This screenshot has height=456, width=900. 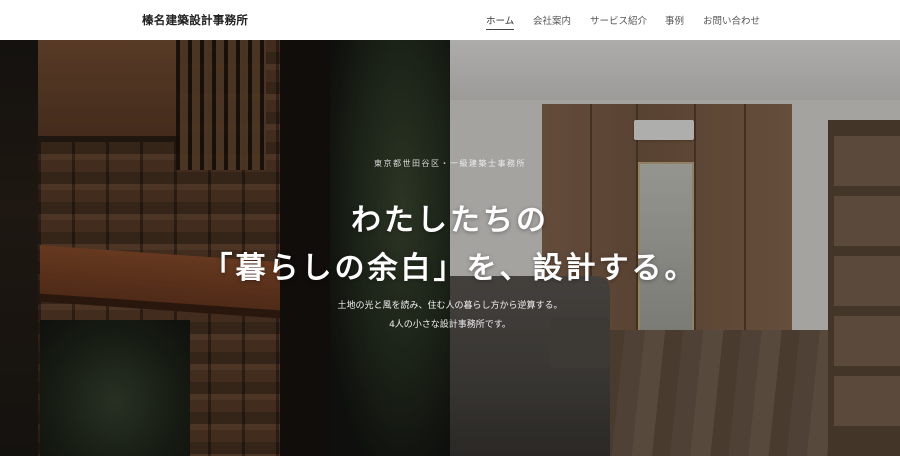 I want to click on site-header: 榛名建築設計事務所 ホーム 会社案内 サービス紹介 事例 お問い合わせ, so click(x=450, y=20).